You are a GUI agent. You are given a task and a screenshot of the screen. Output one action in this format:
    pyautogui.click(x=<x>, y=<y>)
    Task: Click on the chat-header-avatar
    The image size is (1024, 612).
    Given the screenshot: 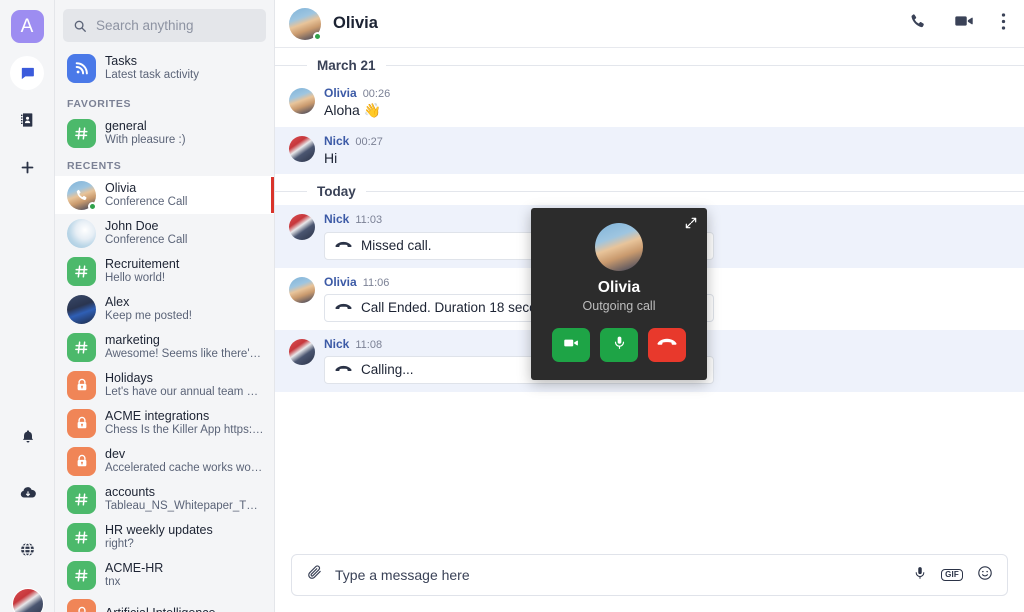 What is the action you would take?
    pyautogui.click(x=305, y=24)
    